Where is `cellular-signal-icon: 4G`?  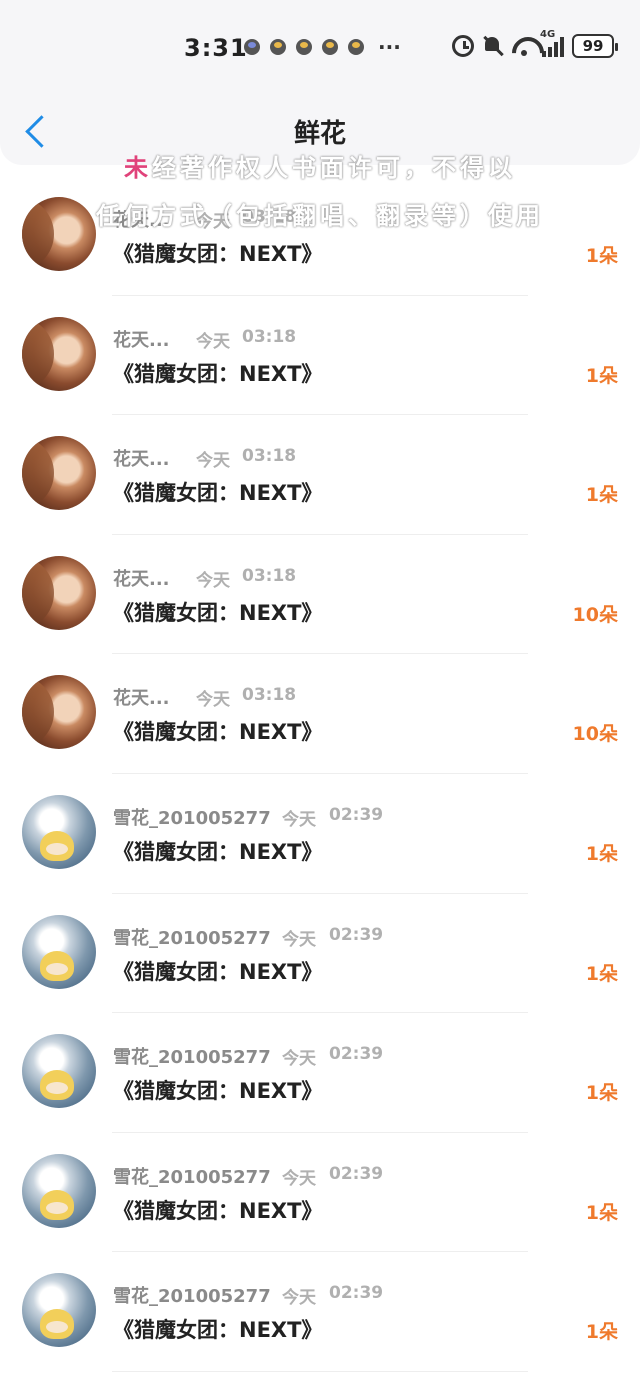 cellular-signal-icon: 4G is located at coordinates (552, 43).